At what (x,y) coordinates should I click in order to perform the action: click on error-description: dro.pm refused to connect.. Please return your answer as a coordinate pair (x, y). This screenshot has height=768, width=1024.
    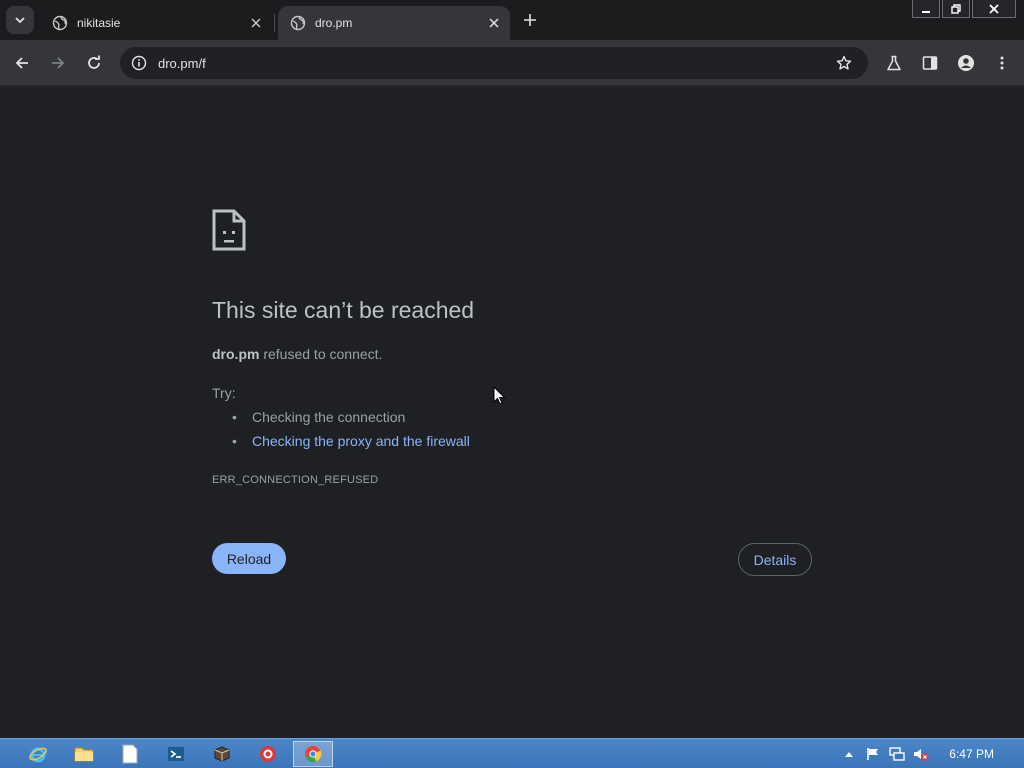
    Looking at the image, I should click on (297, 354).